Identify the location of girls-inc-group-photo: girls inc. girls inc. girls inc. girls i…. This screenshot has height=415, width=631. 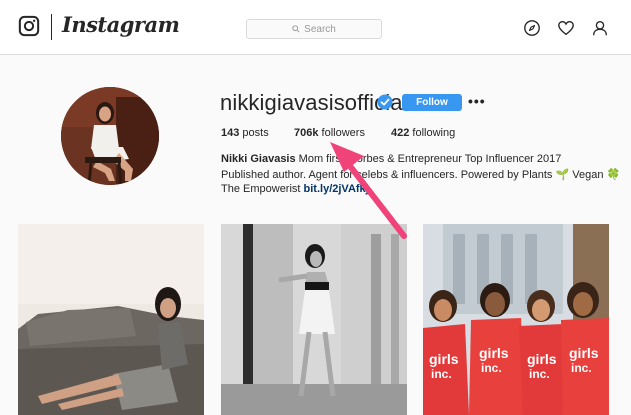
(516, 319).